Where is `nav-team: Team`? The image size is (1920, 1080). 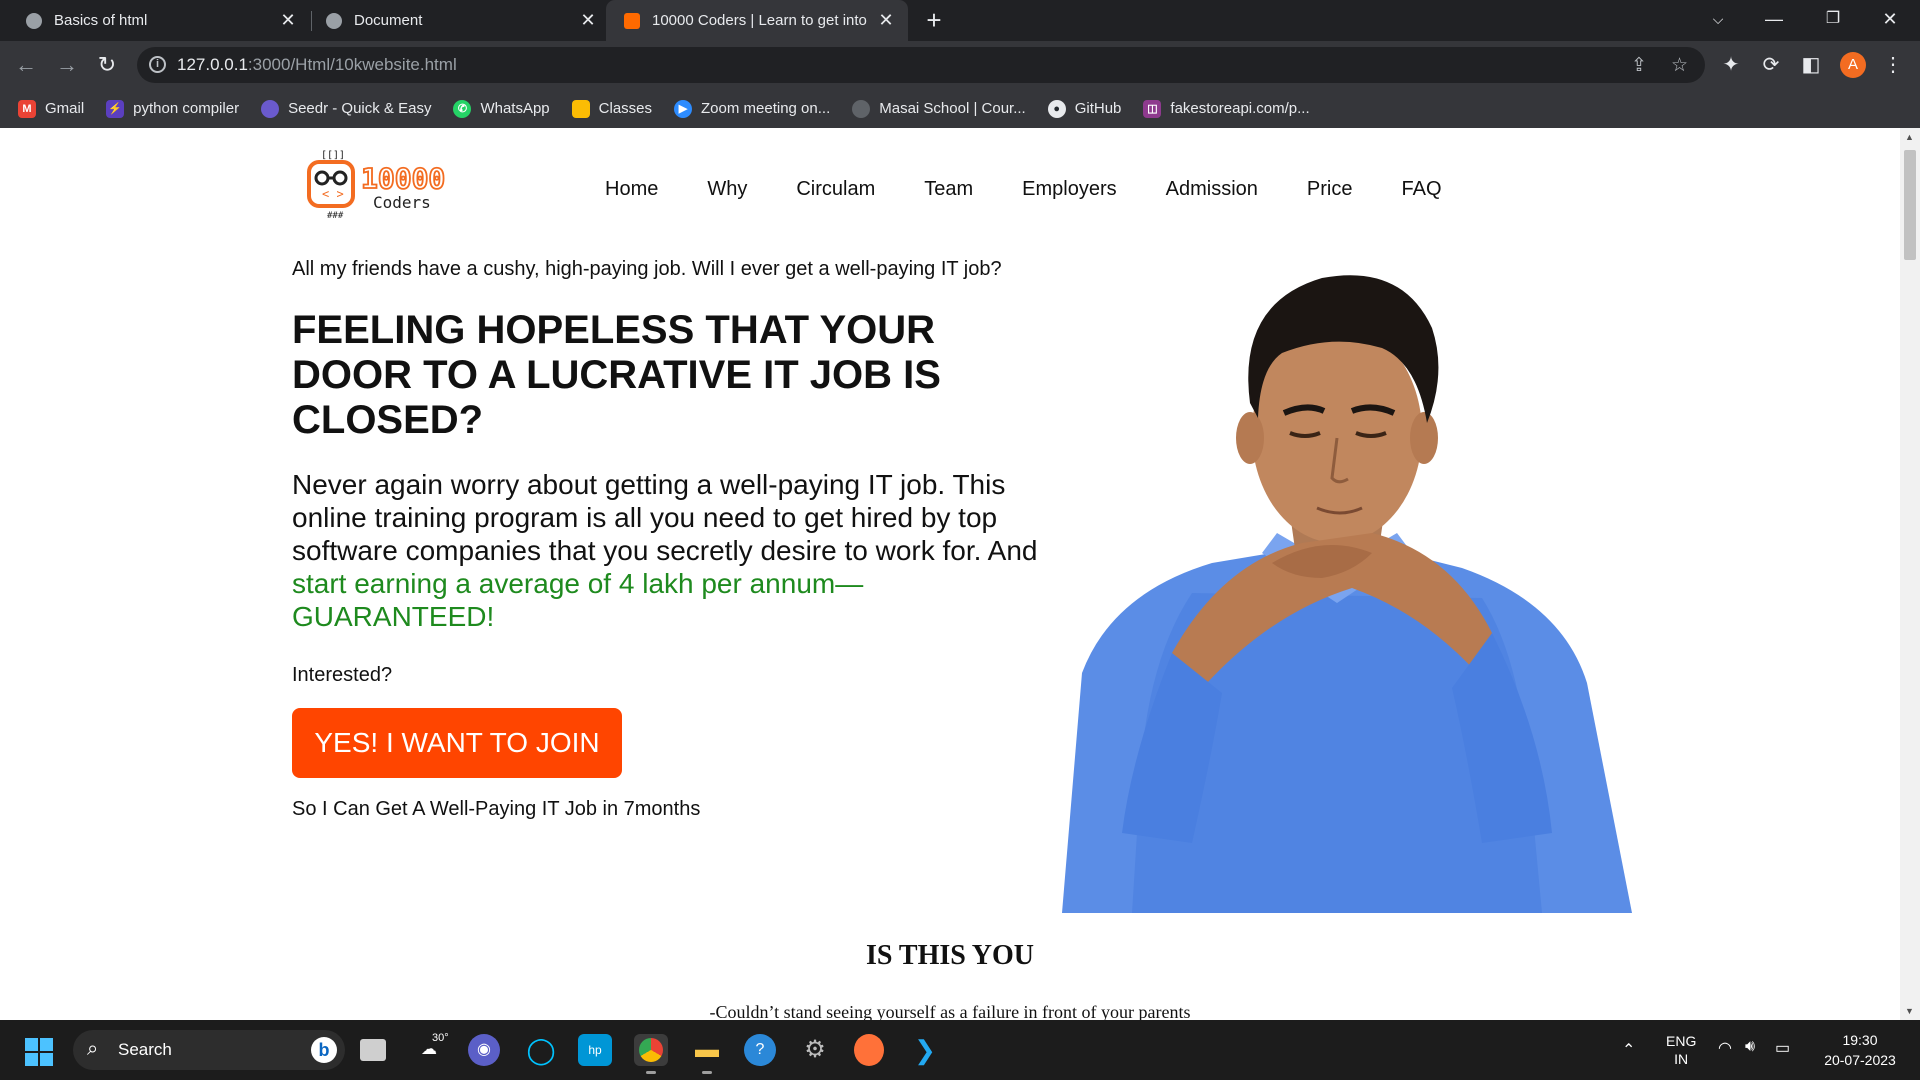
nav-team: Team is located at coordinates (948, 189).